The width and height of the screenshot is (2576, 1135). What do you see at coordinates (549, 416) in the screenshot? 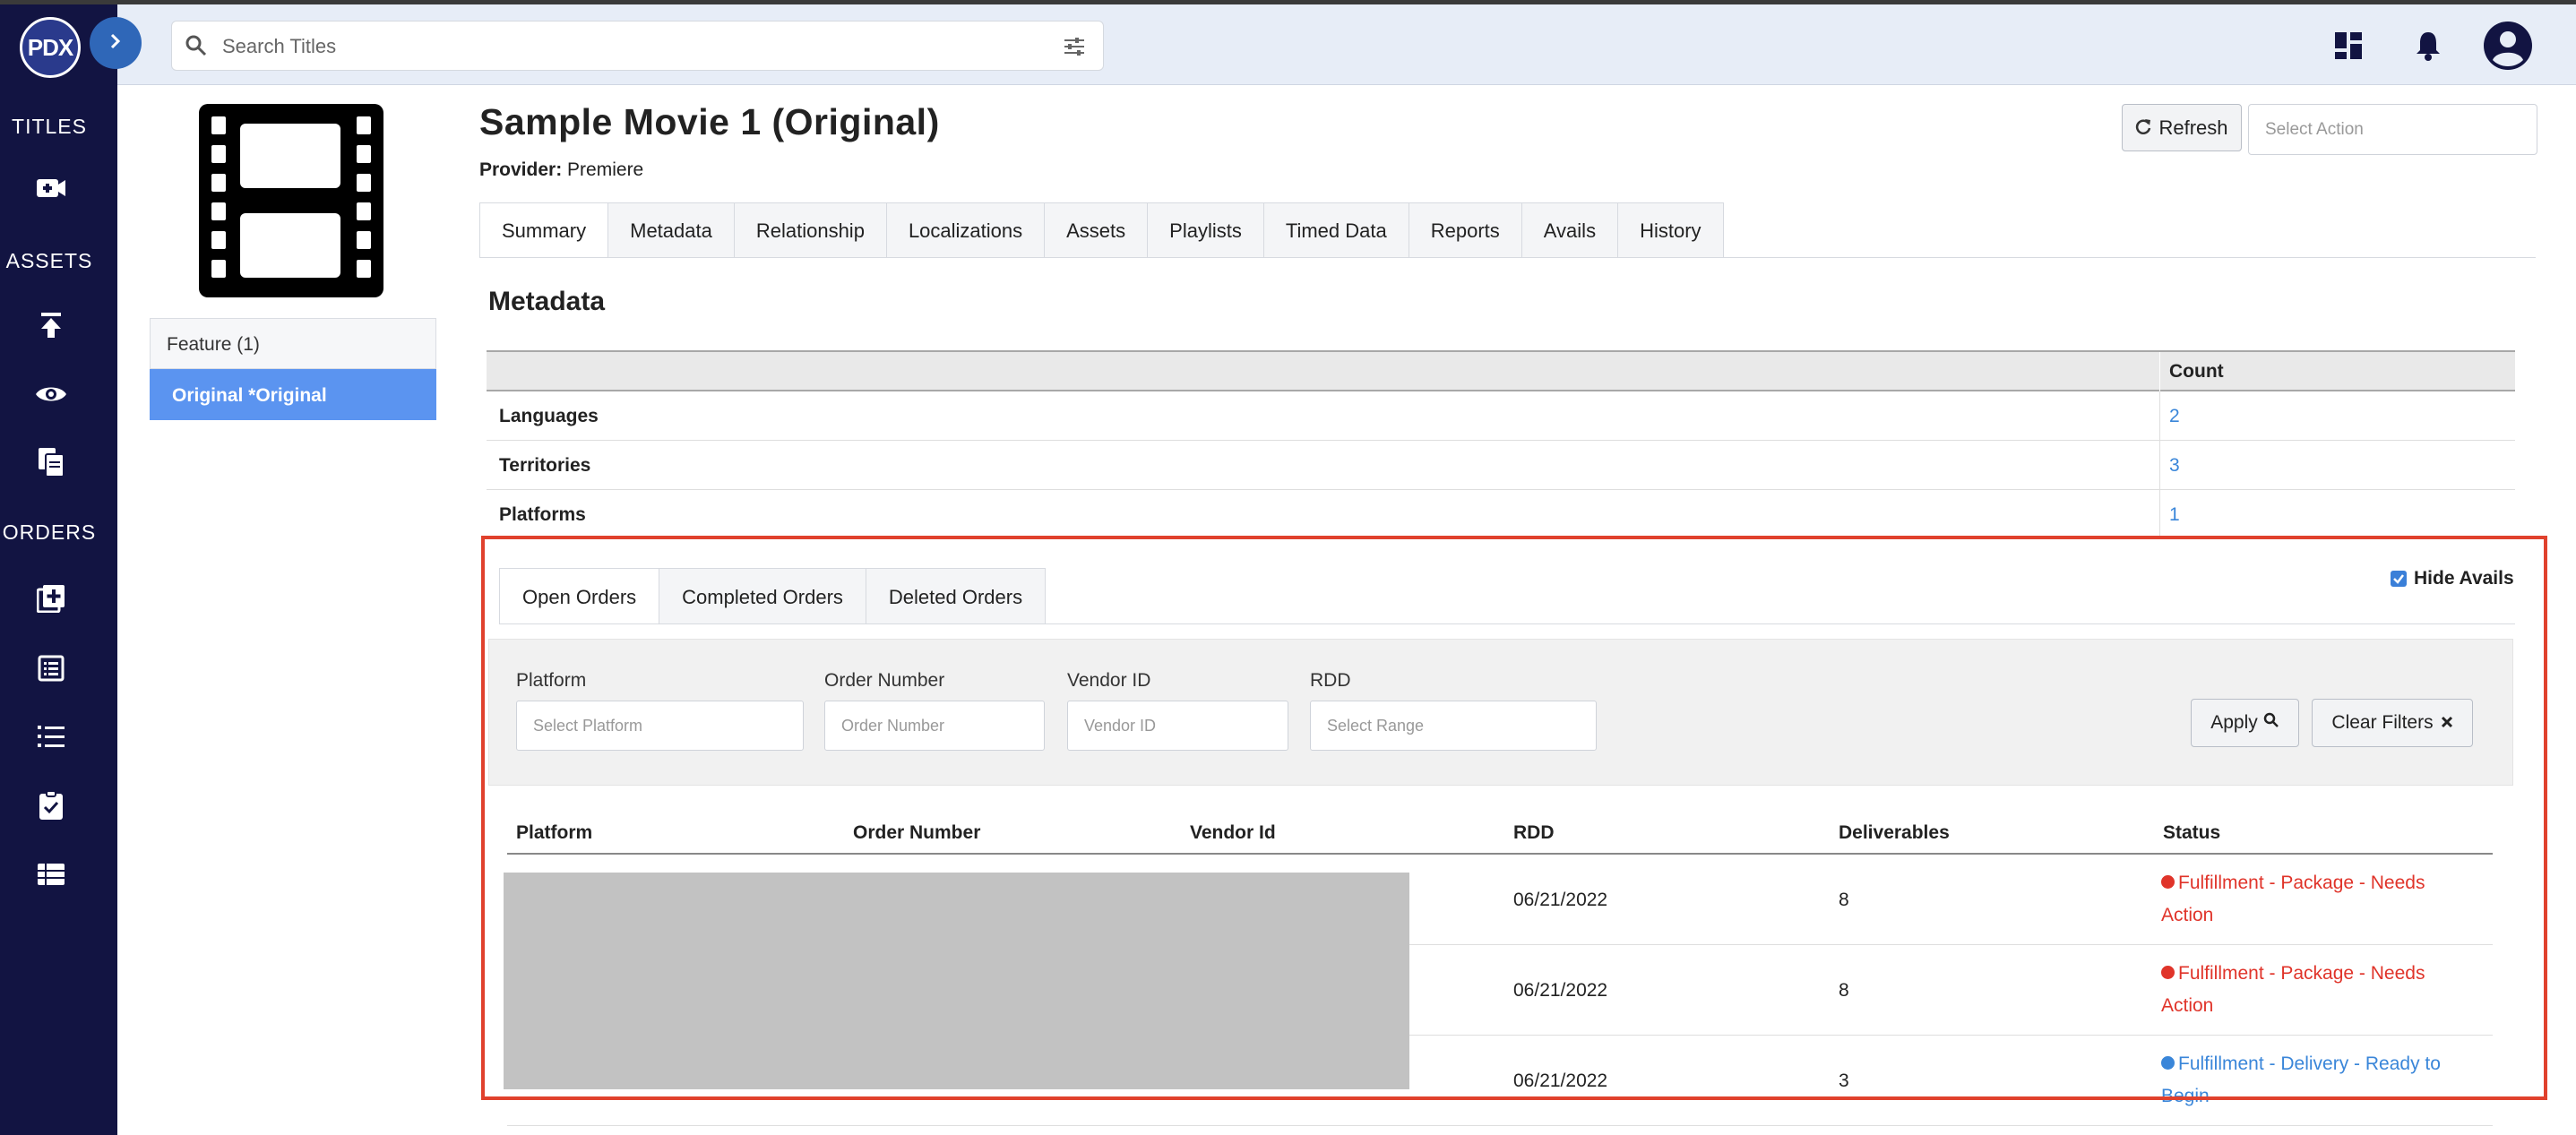
I see `row-label: Languages` at bounding box center [549, 416].